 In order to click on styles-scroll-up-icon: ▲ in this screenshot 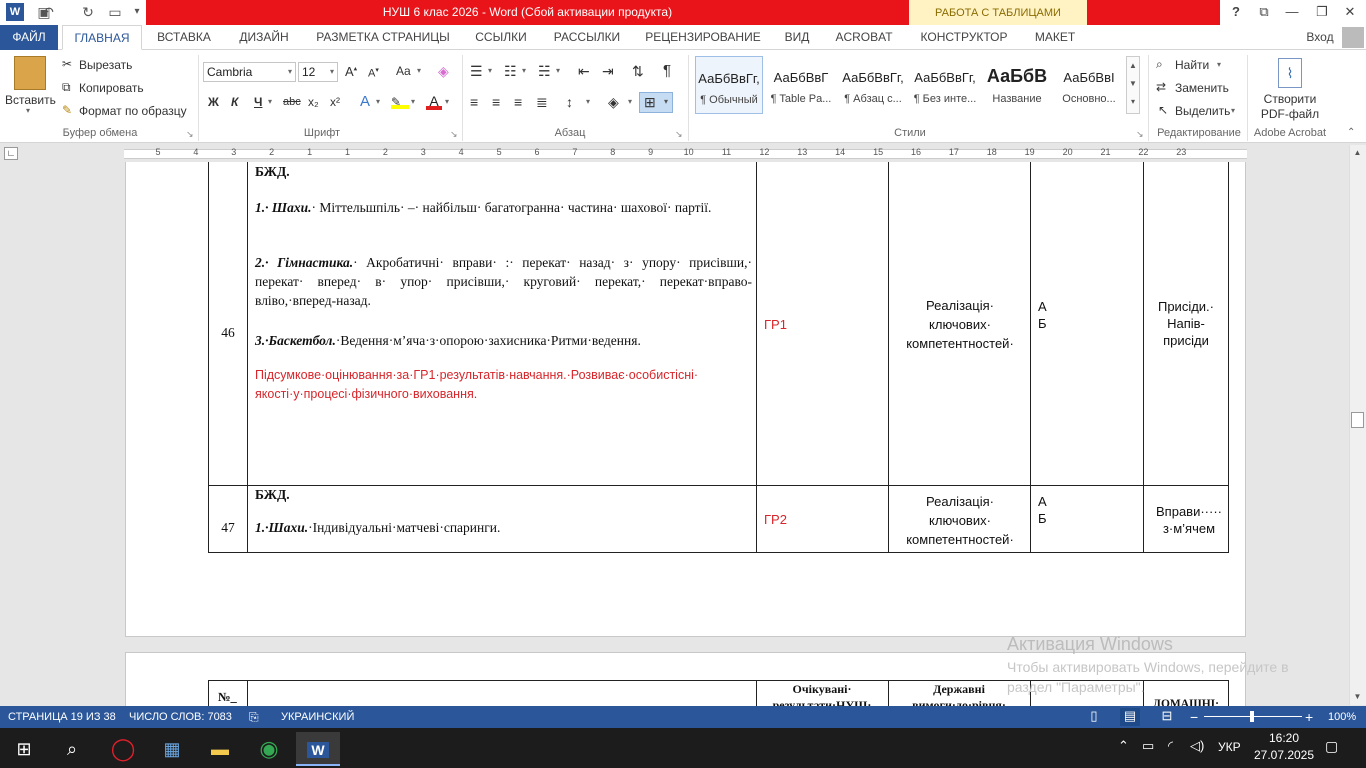, I will do `click(1133, 66)`.